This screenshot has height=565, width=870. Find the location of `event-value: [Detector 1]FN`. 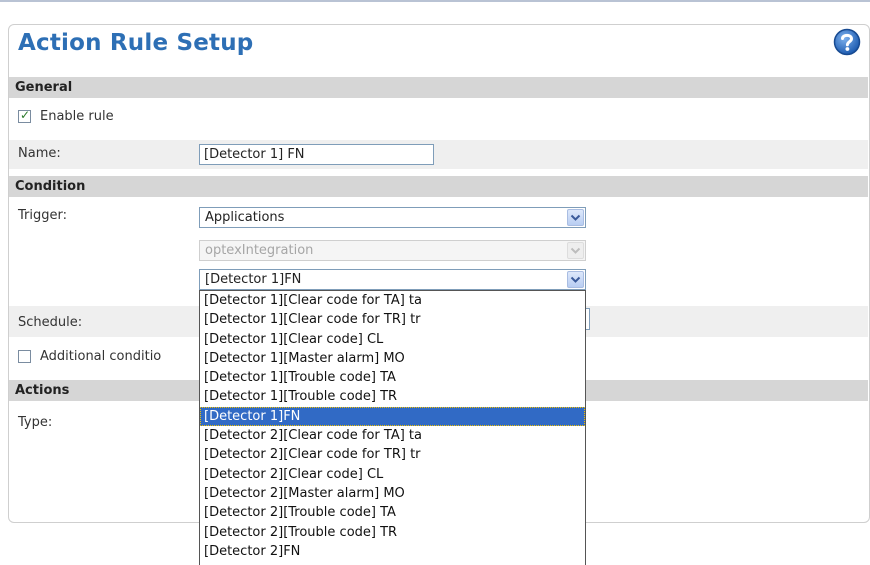

event-value: [Detector 1]FN is located at coordinates (253, 279).